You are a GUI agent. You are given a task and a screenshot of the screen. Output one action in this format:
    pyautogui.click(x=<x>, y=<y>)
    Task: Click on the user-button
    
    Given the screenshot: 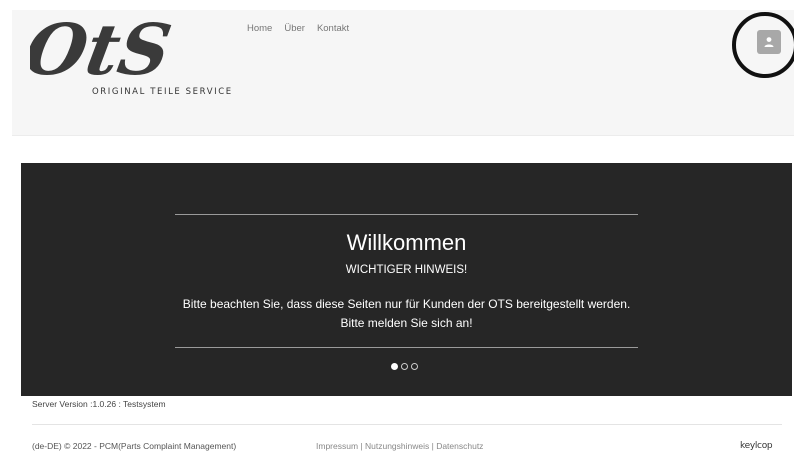 What is the action you would take?
    pyautogui.click(x=769, y=42)
    